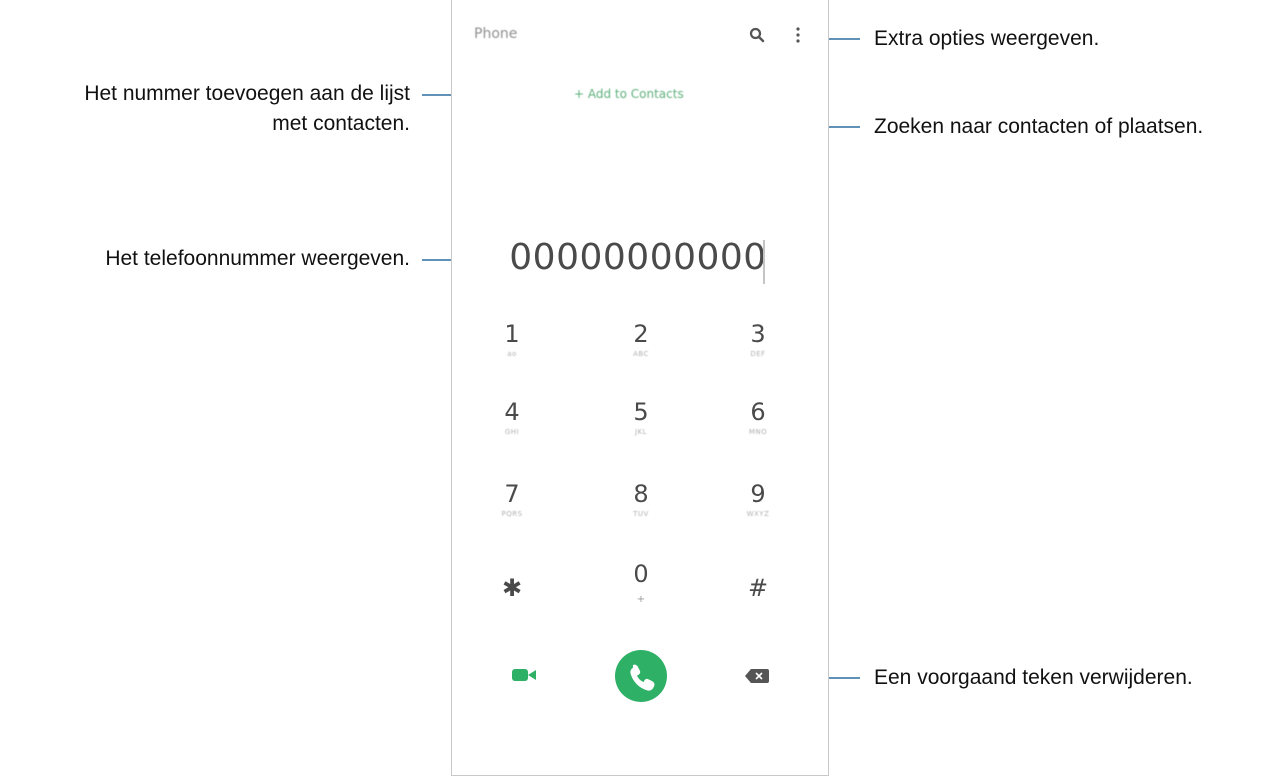  I want to click on more-options-icon, so click(798, 35).